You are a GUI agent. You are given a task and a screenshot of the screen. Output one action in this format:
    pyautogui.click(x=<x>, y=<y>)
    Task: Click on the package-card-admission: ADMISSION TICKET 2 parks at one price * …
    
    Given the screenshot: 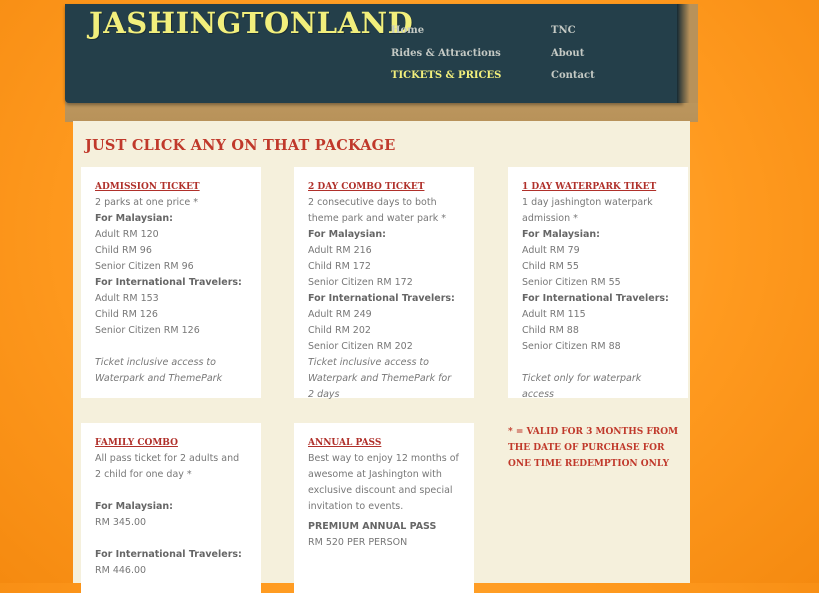 What is the action you would take?
    pyautogui.click(x=171, y=282)
    